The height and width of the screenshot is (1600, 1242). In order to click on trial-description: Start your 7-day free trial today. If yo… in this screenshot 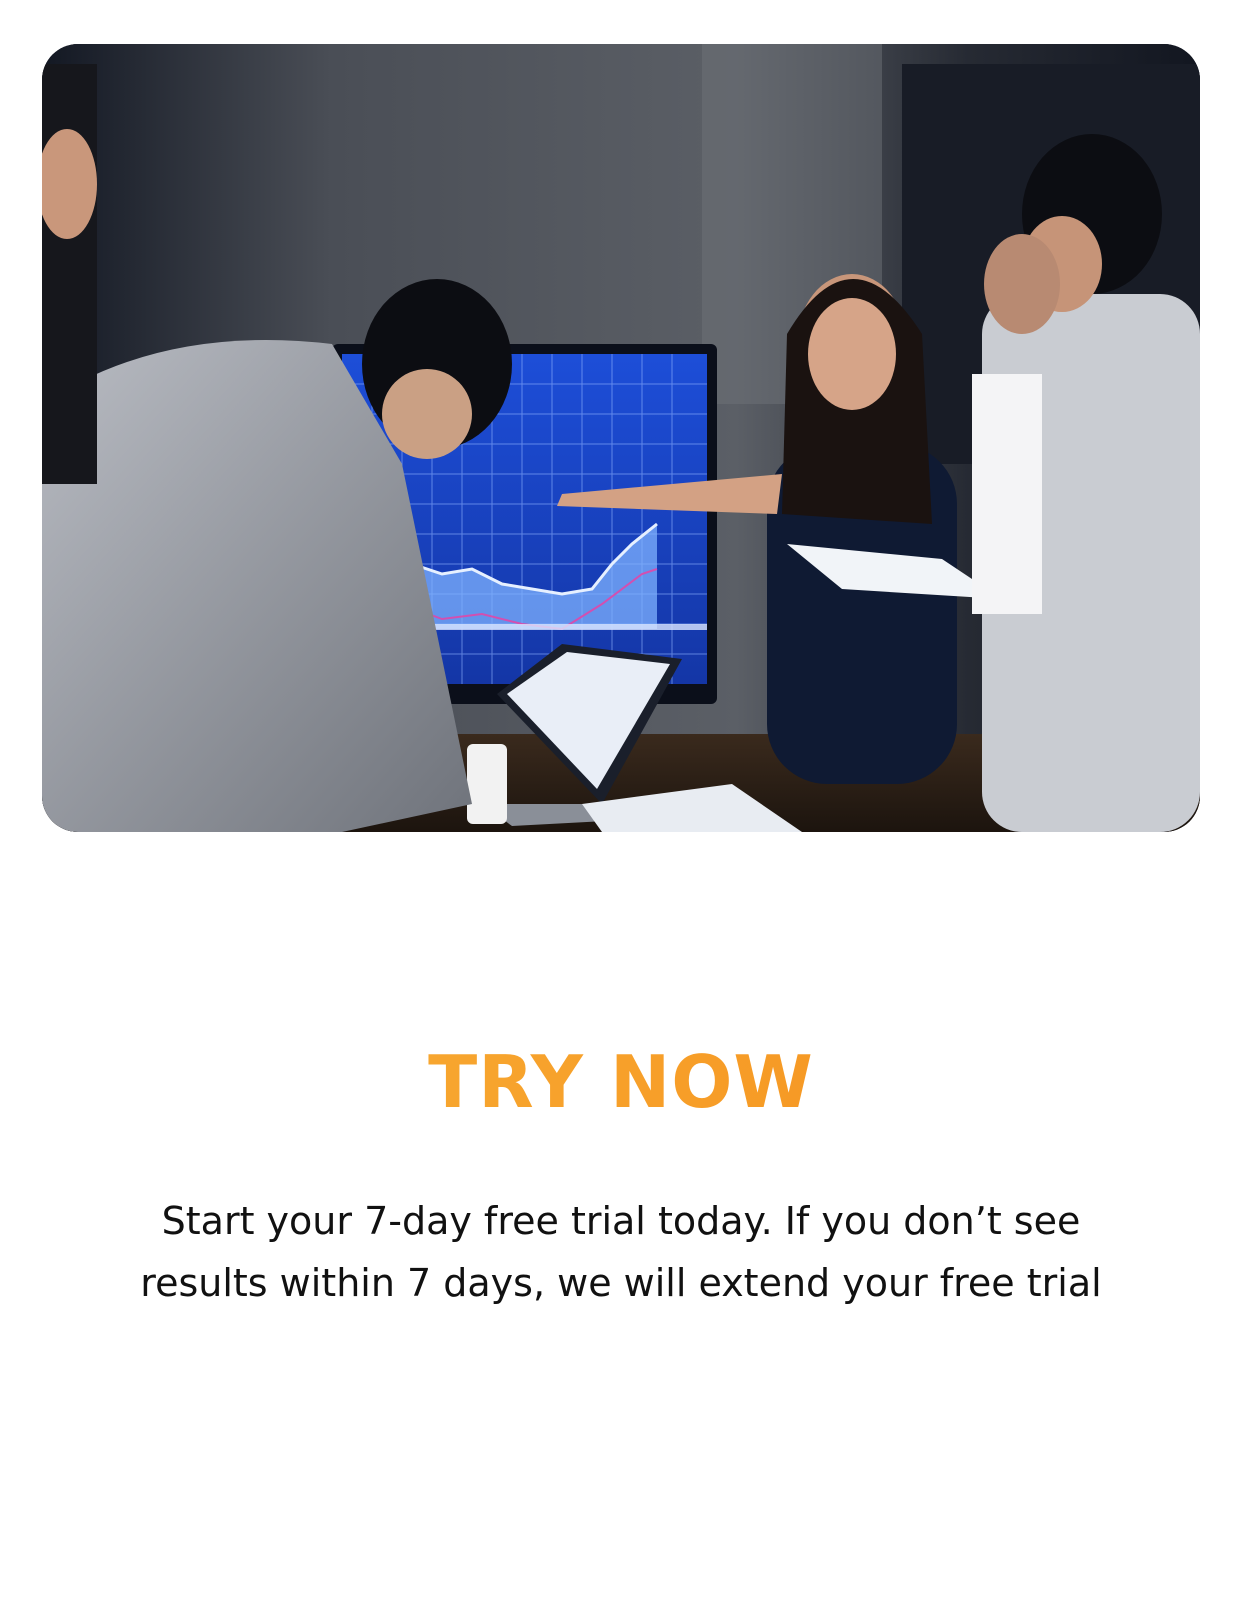, I will do `click(621, 1252)`.